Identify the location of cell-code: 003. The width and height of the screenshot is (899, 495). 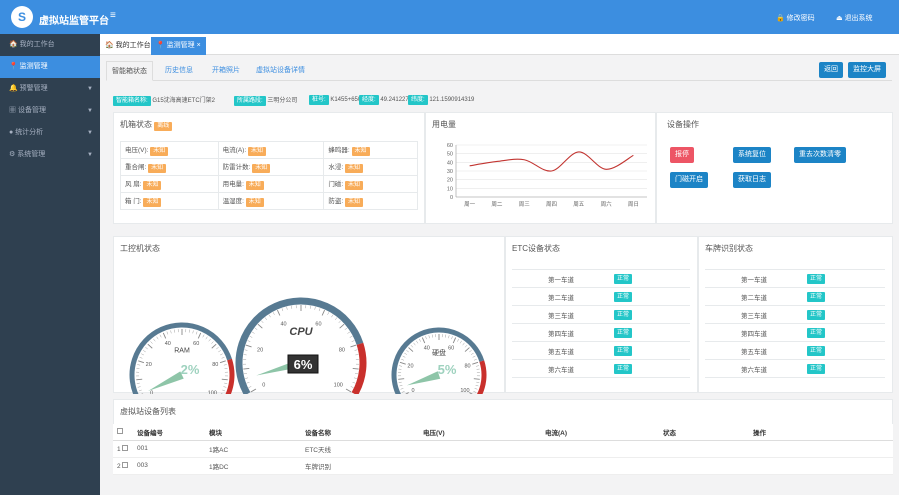
(169, 466).